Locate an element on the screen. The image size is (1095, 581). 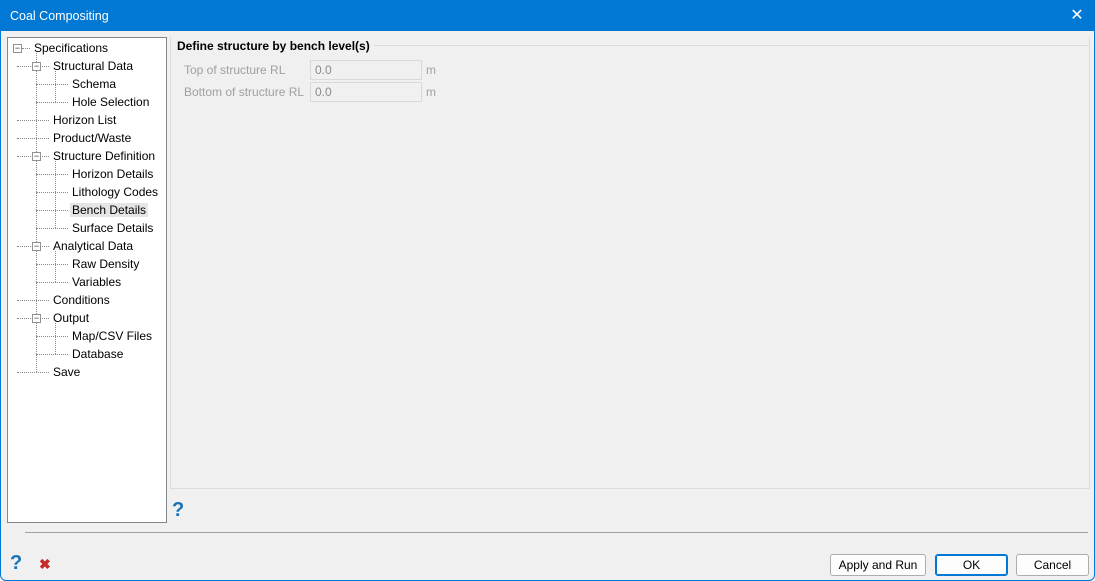
tree-item: Horizon List is located at coordinates (84, 120).